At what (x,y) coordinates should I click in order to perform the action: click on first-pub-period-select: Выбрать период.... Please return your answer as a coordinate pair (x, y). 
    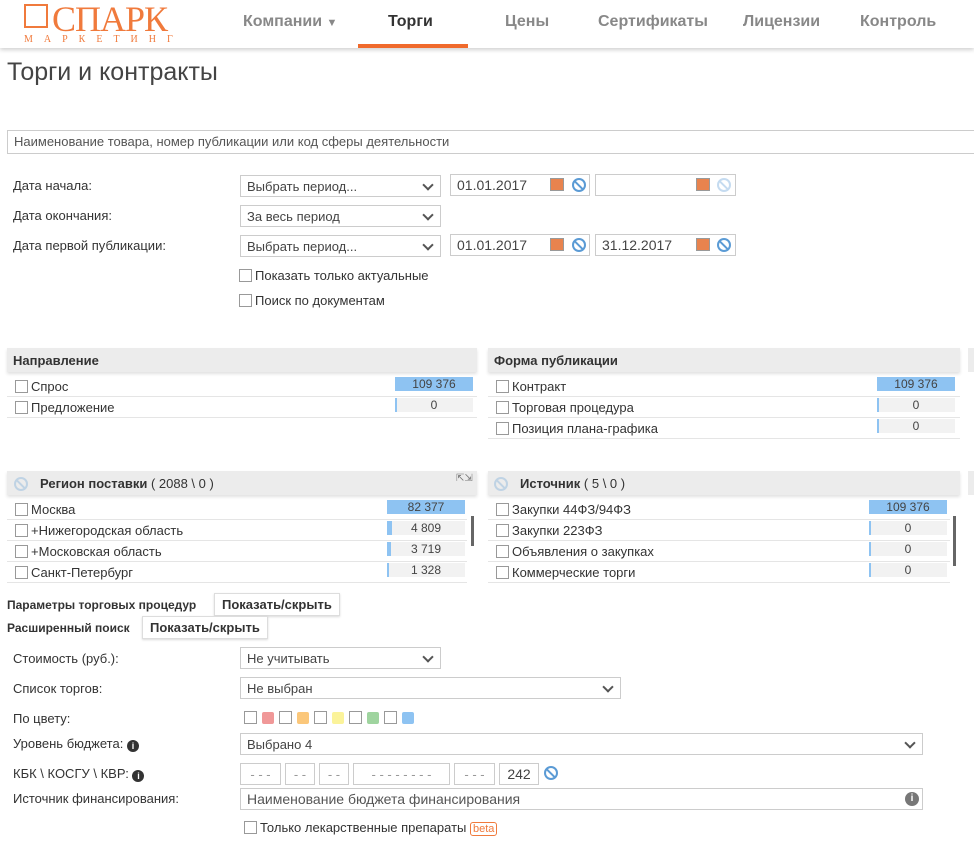
    Looking at the image, I should click on (340, 246).